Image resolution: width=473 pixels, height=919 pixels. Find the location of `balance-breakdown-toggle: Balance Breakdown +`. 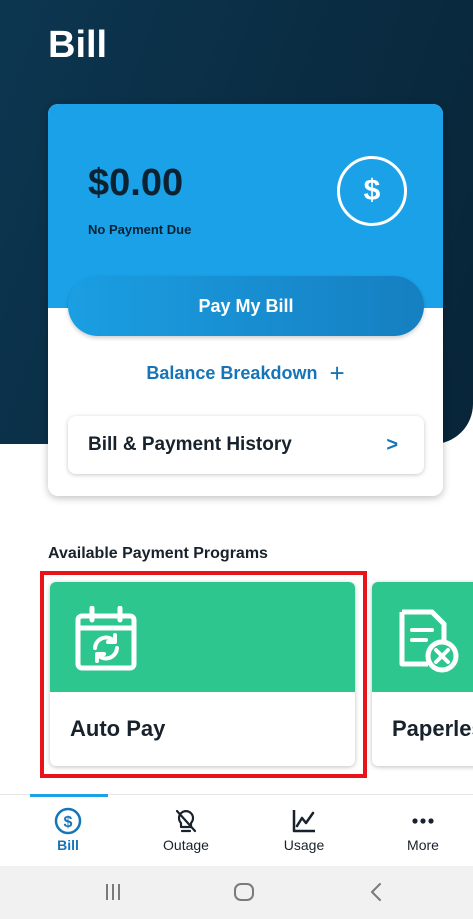

balance-breakdown-toggle: Balance Breakdown + is located at coordinates (245, 373).